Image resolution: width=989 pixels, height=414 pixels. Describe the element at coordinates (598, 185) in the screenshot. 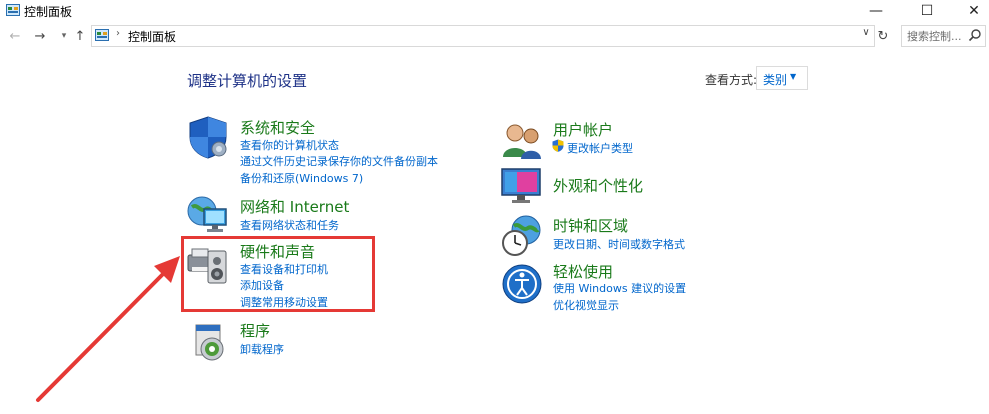

I see `category-title-appearance: 外观和个性化` at that location.